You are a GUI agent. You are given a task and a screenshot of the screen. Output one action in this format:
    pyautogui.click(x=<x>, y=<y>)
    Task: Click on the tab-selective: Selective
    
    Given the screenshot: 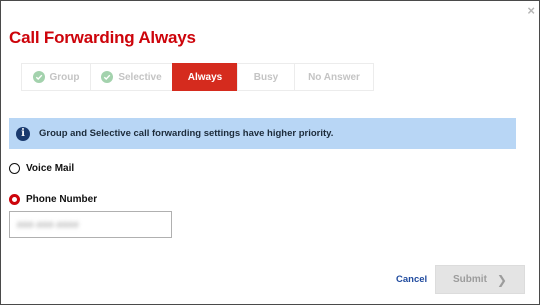 What is the action you would take?
    pyautogui.click(x=131, y=77)
    